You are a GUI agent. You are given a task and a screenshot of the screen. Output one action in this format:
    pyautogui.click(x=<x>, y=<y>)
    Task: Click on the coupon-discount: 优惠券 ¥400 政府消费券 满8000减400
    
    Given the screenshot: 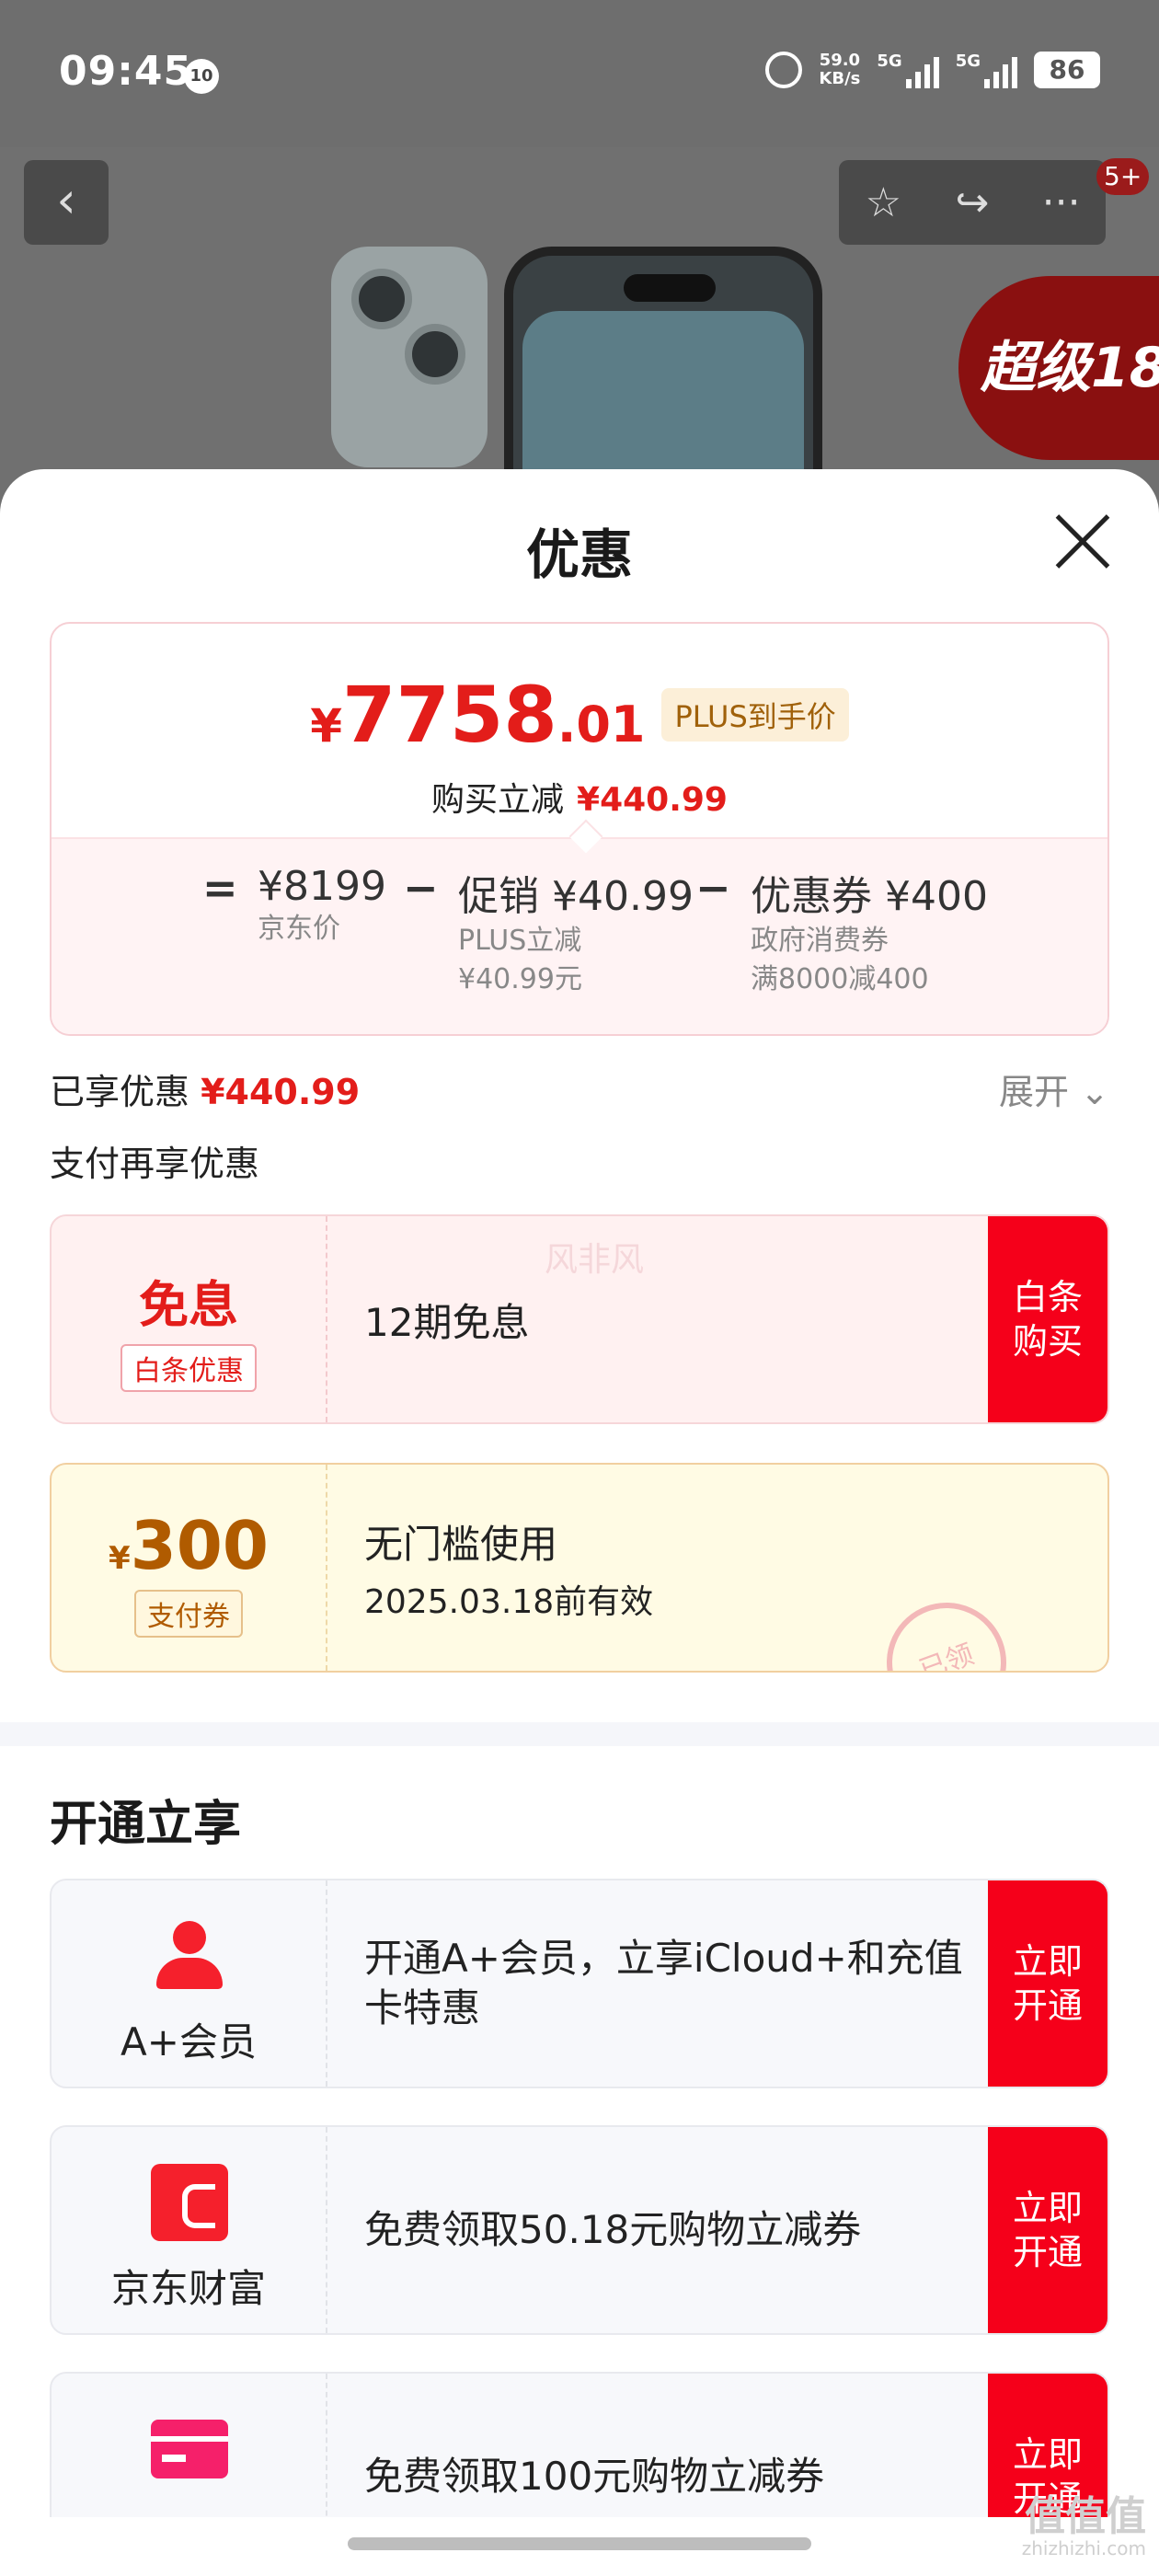 What is the action you would take?
    pyautogui.click(x=869, y=934)
    